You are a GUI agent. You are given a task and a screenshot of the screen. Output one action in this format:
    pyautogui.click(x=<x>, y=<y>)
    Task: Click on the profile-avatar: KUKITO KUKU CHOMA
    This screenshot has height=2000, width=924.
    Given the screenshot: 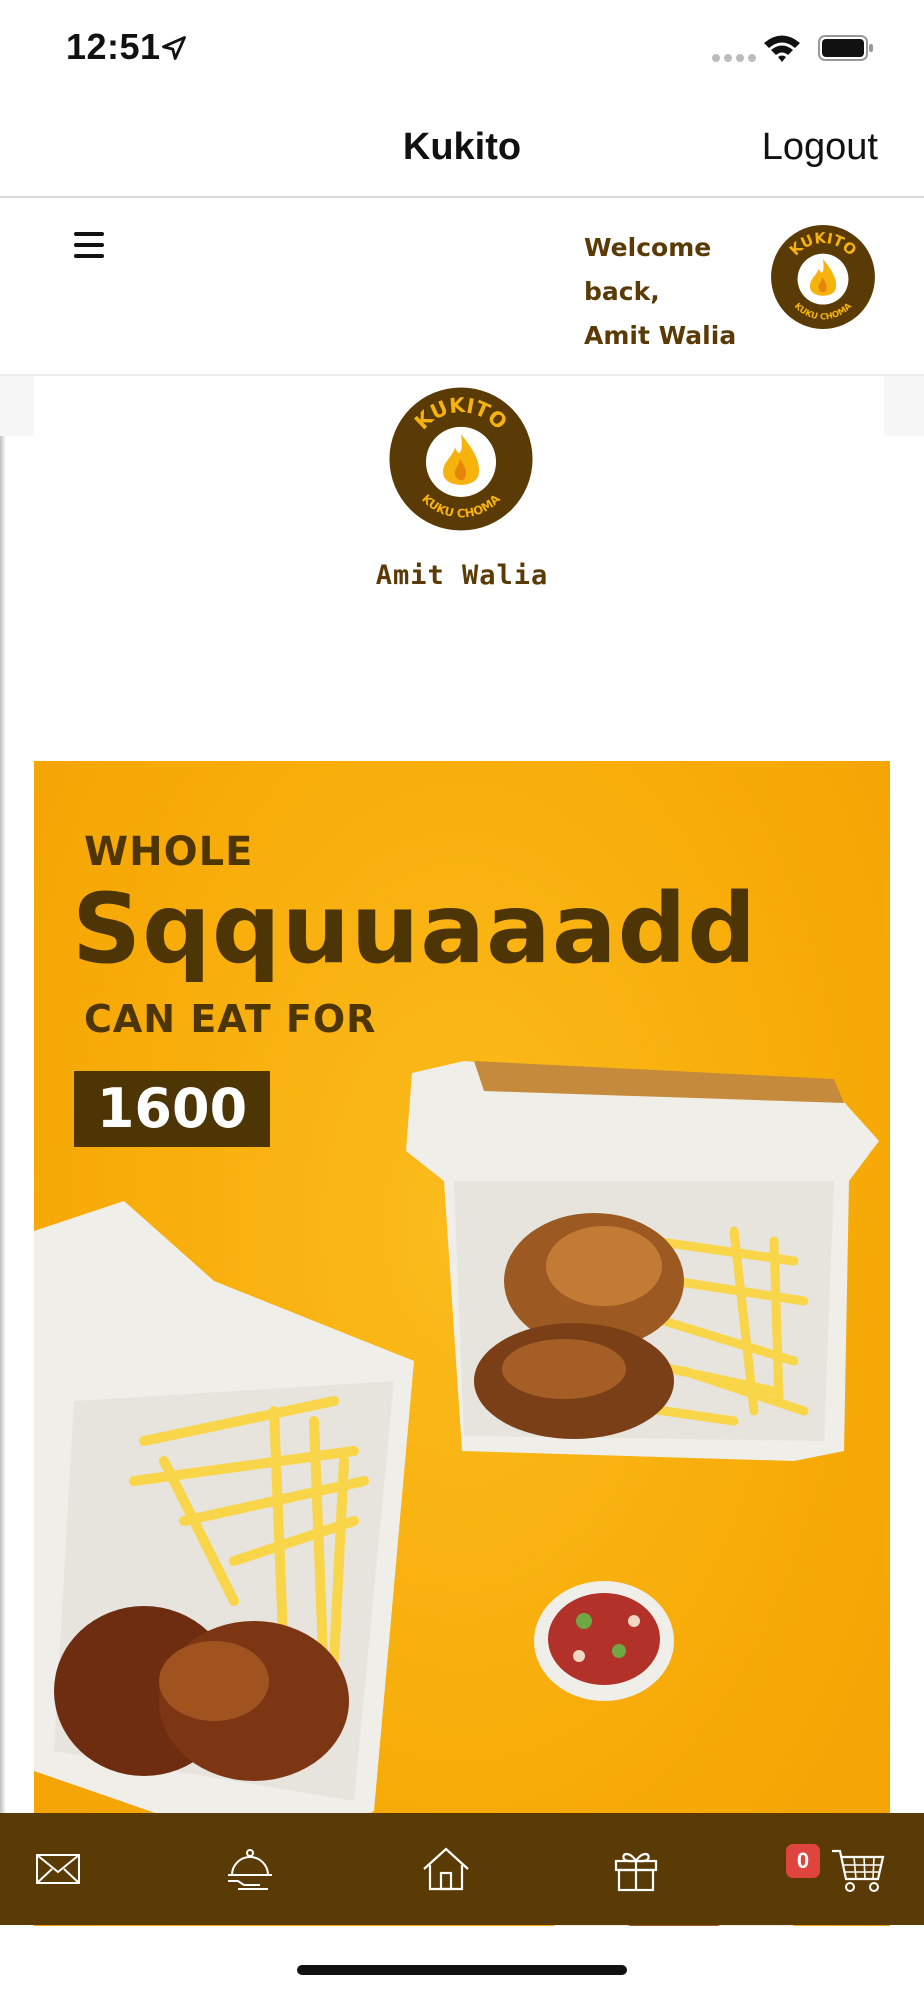 What is the action you would take?
    pyautogui.click(x=461, y=459)
    